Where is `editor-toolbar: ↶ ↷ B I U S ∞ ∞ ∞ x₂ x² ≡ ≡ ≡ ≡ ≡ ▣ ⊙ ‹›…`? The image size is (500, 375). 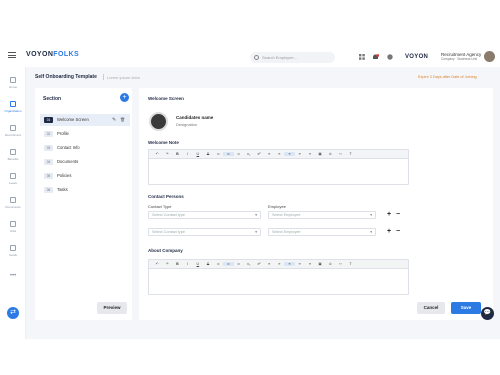
editor-toolbar: ↶ ↷ B I U S ∞ ∞ ∞ x₂ x² ≡ ≡ ≡ ≡ ≡ ▣ ⊙ ‹›… is located at coordinates (278, 264).